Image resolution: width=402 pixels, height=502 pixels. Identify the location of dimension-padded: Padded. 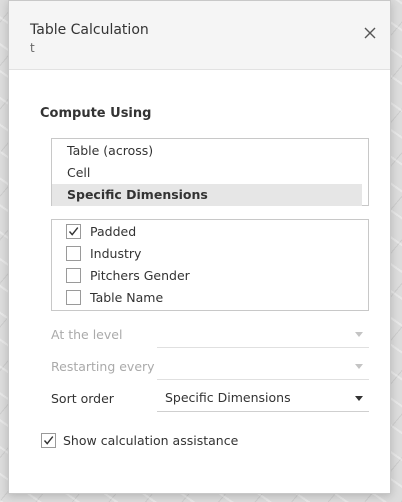
(101, 231).